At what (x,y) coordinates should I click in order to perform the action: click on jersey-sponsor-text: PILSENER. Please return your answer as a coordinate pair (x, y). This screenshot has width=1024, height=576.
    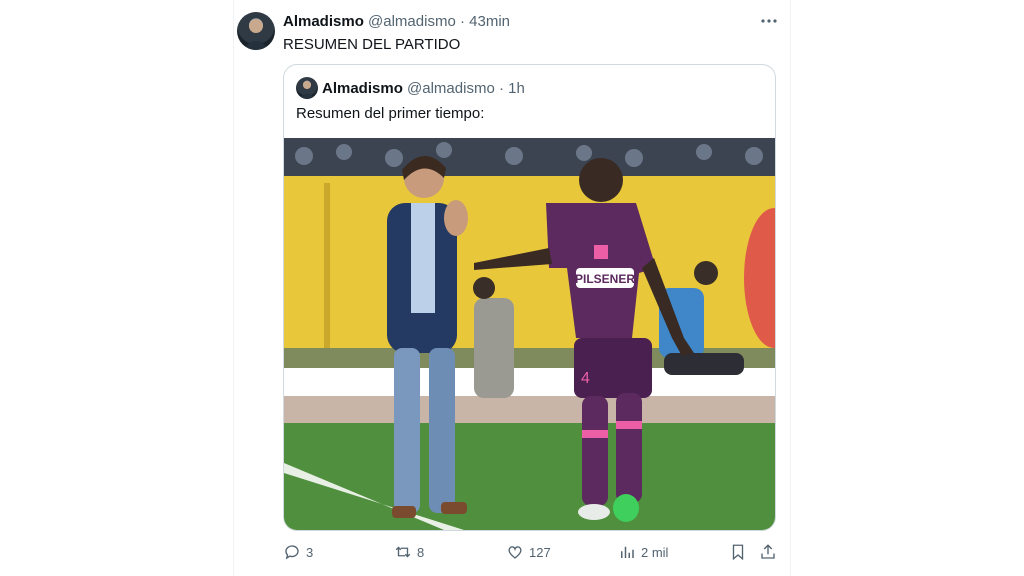
    Looking at the image, I should click on (605, 279).